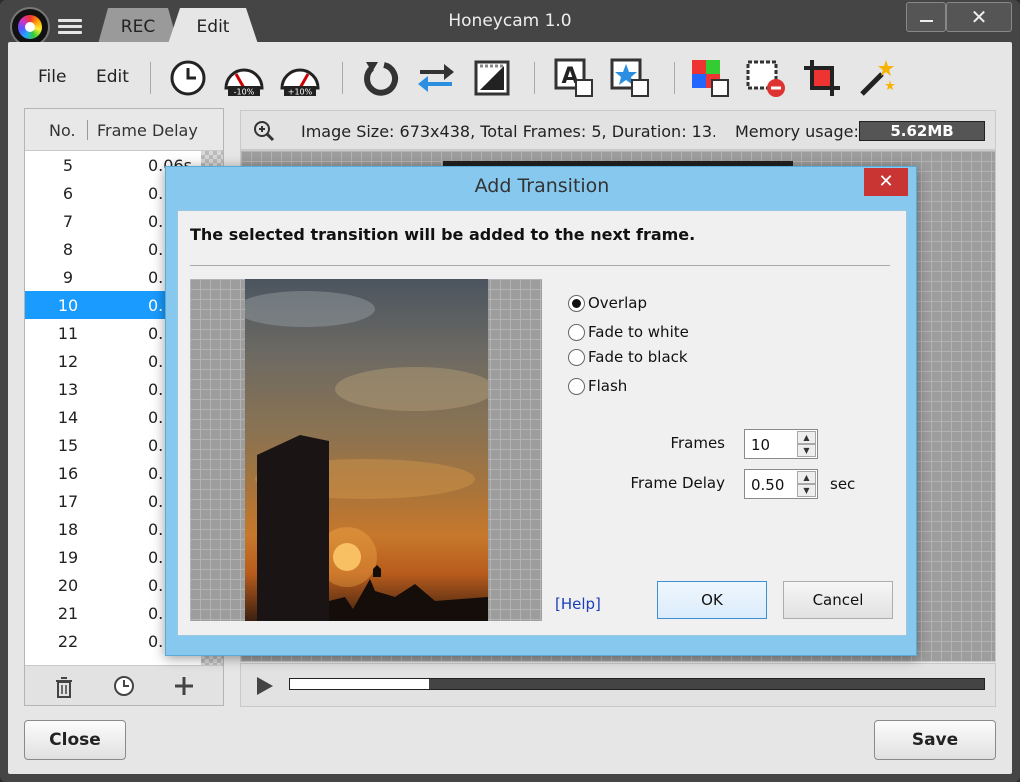 The image size is (1020, 782). I want to click on playback-bar, so click(618, 685).